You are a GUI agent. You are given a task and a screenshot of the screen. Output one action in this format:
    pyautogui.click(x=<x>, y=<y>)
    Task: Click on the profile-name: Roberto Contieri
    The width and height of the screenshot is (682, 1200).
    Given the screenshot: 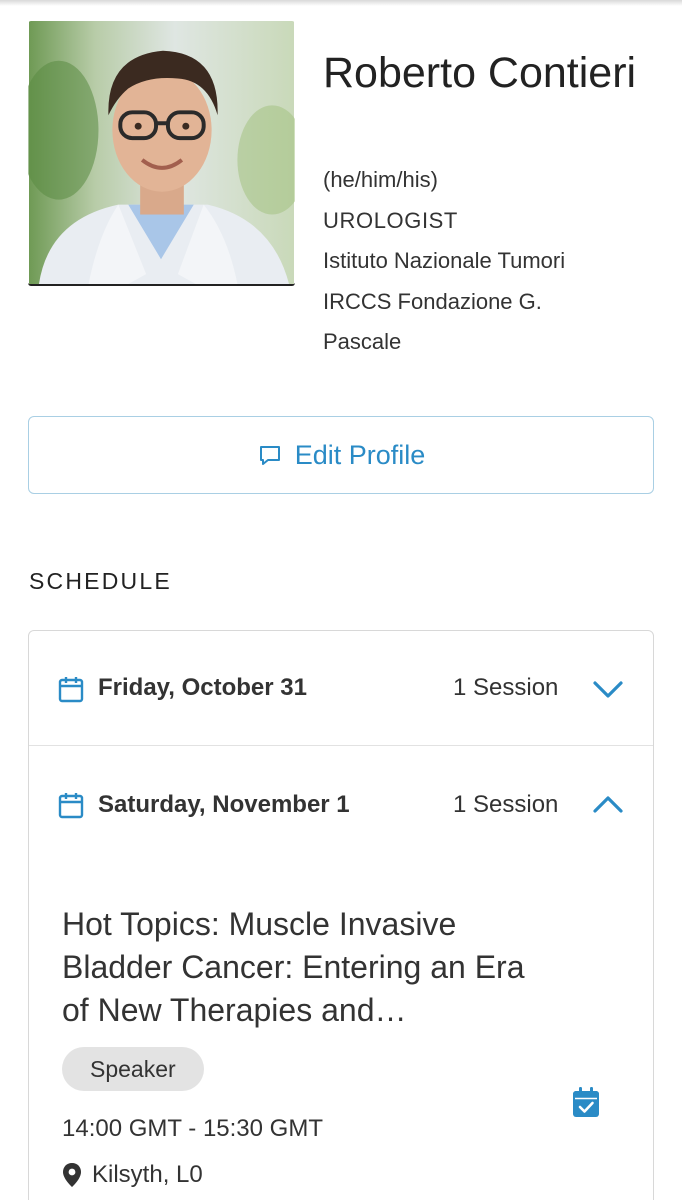 What is the action you would take?
    pyautogui.click(x=480, y=73)
    